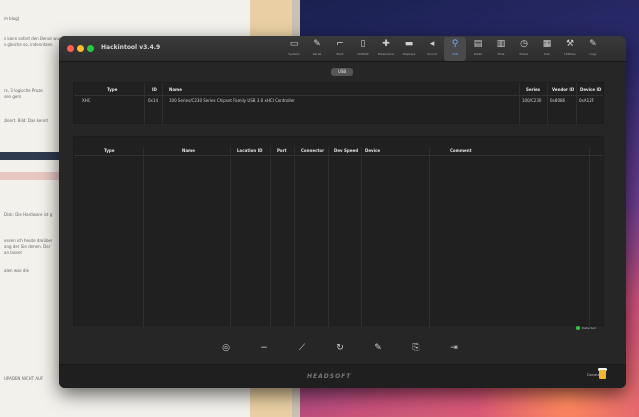 The image size is (639, 417). Describe the element at coordinates (17, 270) in the screenshot. I see `doc-text-line: alen was die` at that location.